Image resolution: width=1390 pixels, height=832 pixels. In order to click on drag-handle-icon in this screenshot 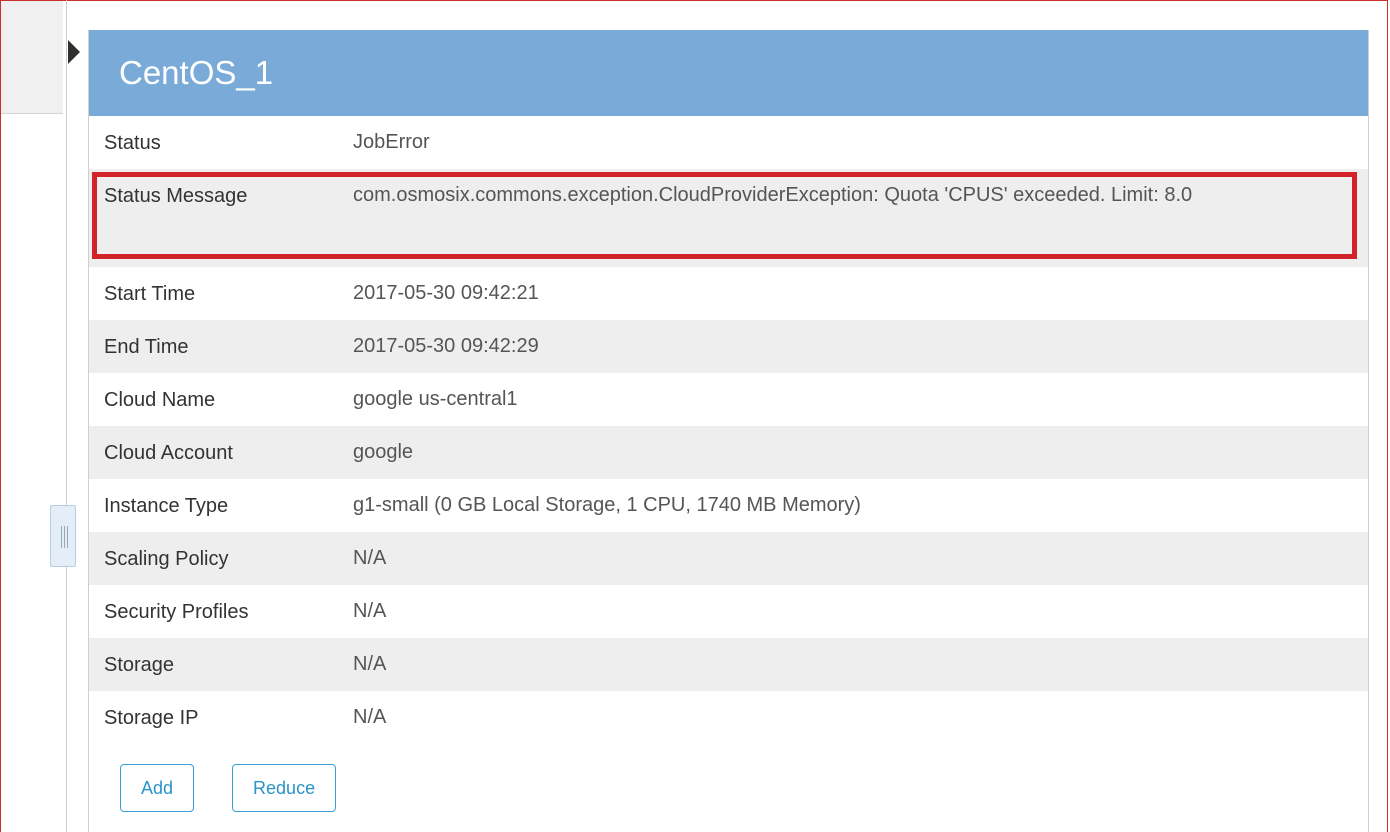, I will do `click(63, 536)`.